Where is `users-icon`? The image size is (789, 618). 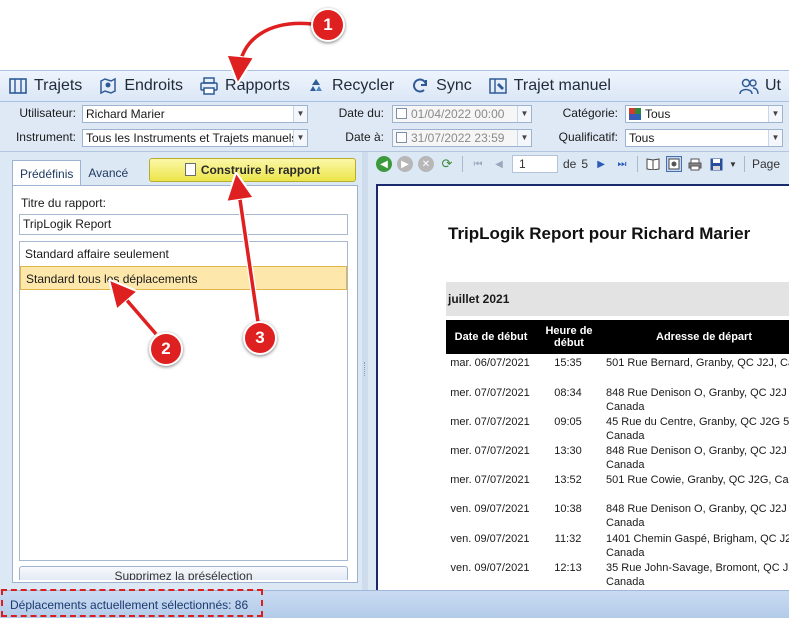
users-icon is located at coordinates (749, 86).